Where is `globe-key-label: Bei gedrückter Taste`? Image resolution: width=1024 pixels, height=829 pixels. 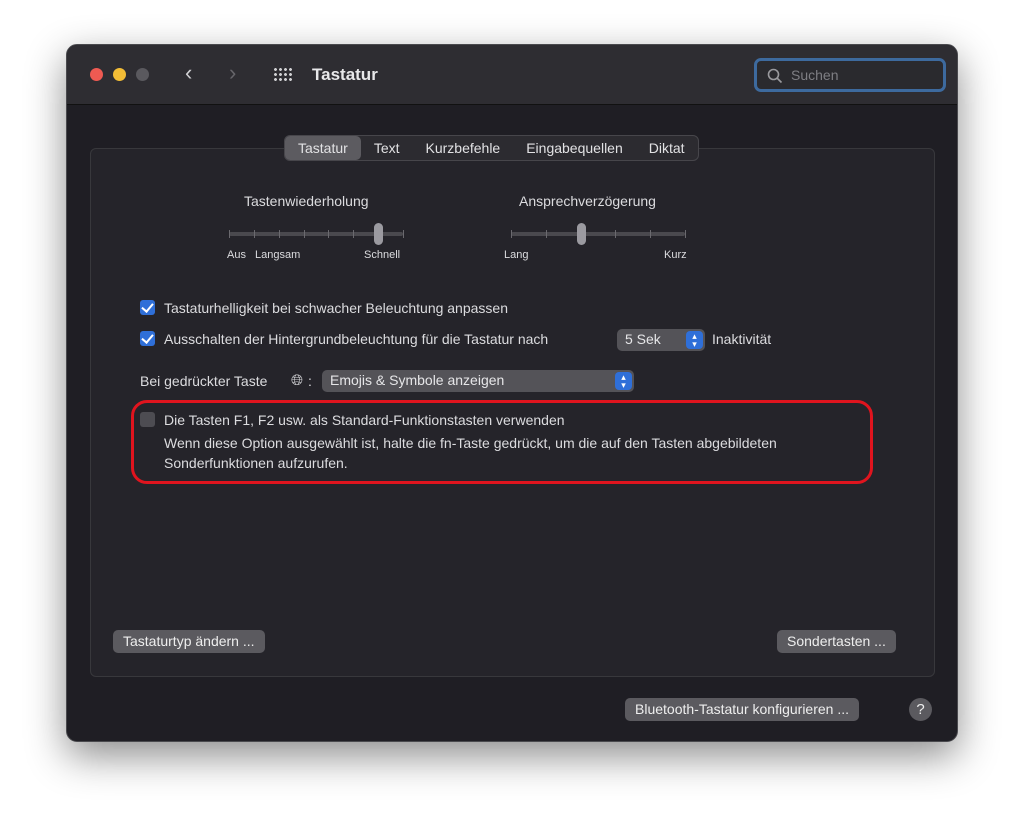 globe-key-label: Bei gedrückter Taste is located at coordinates (204, 381).